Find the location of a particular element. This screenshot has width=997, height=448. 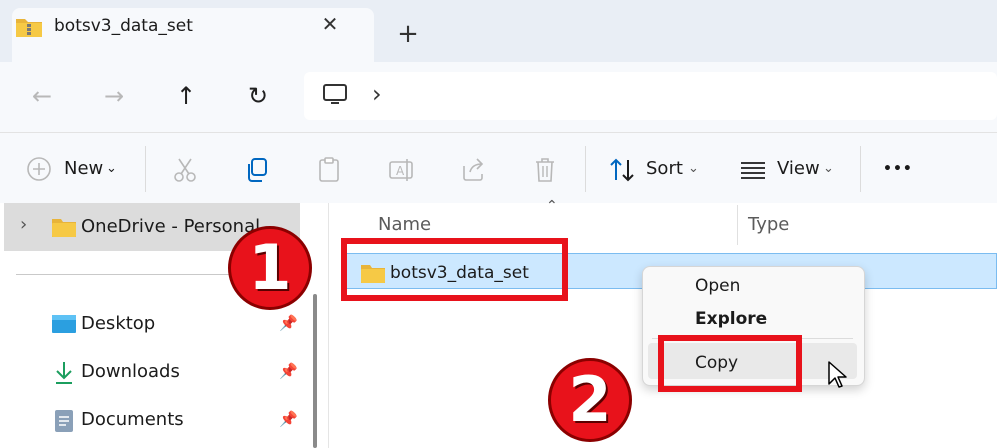

expand-chevron-icon: › is located at coordinates (23, 224).